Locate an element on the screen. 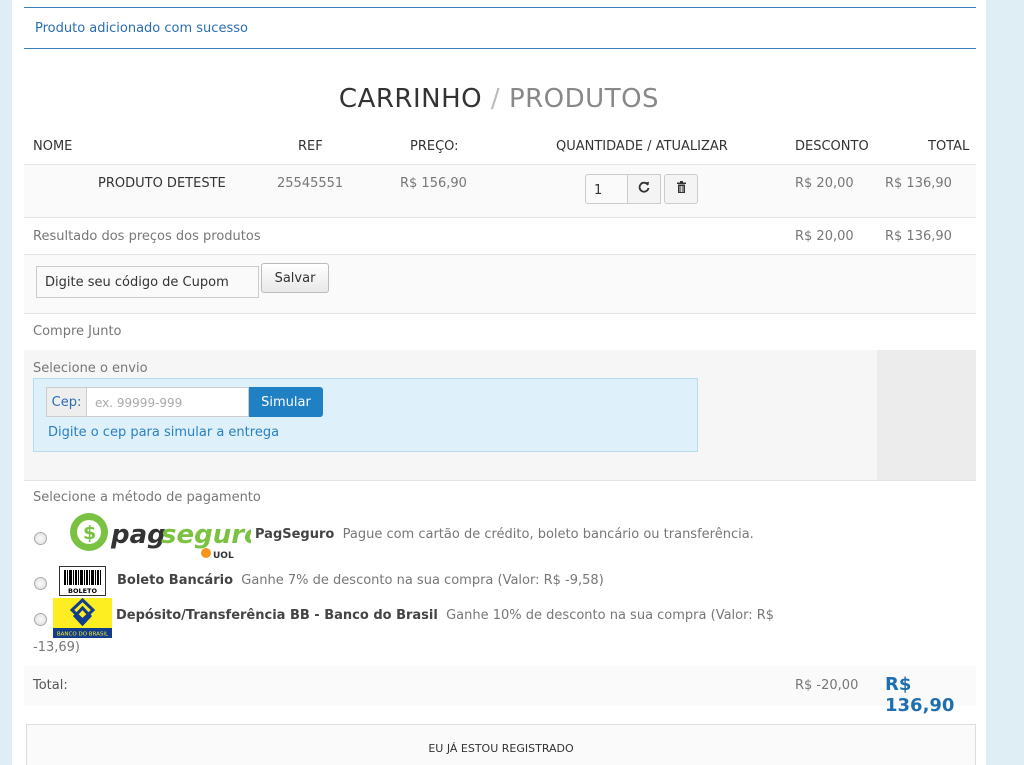 This screenshot has width=1024, height=765. page-title: CARRINHO / PRODUTOS is located at coordinates (499, 99).